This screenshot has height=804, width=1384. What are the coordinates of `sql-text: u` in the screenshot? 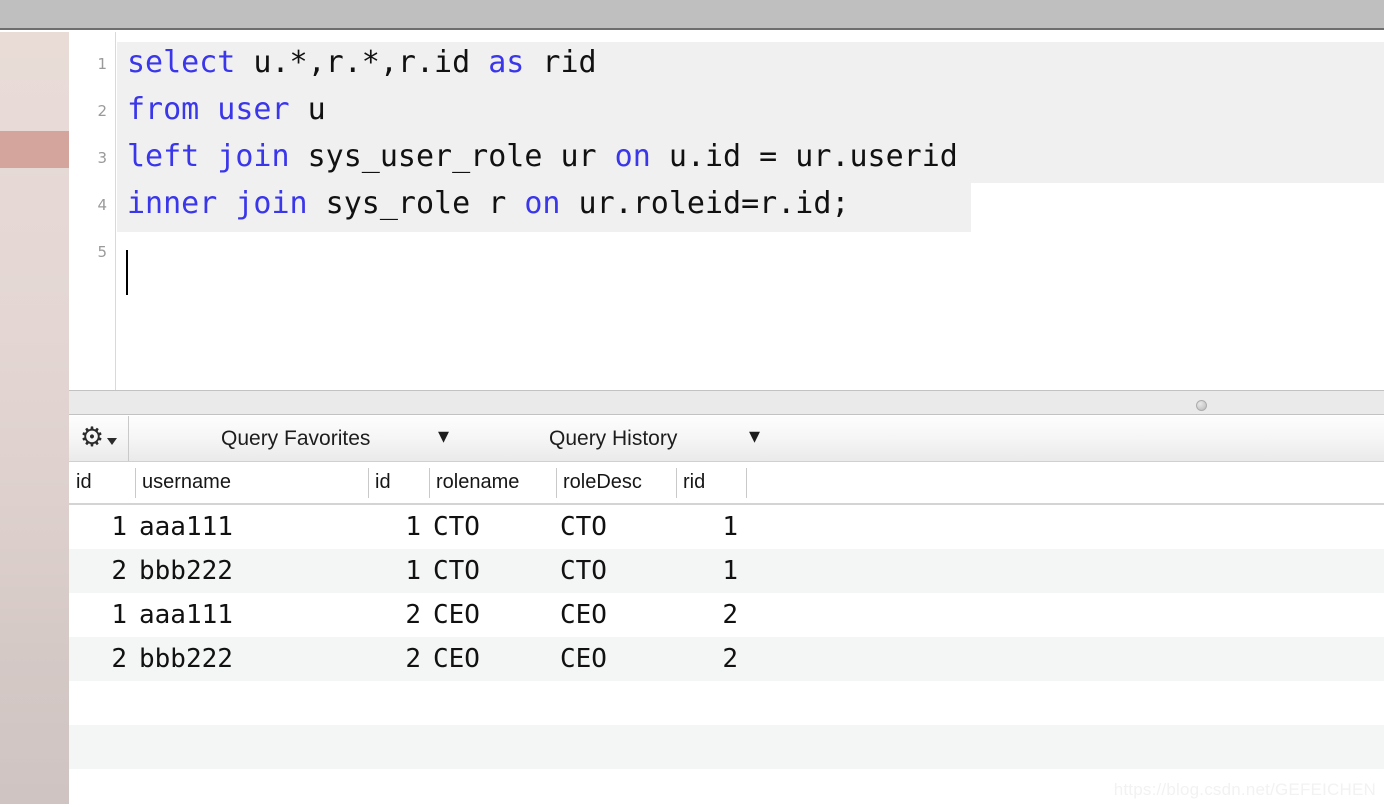 It's located at (307, 109).